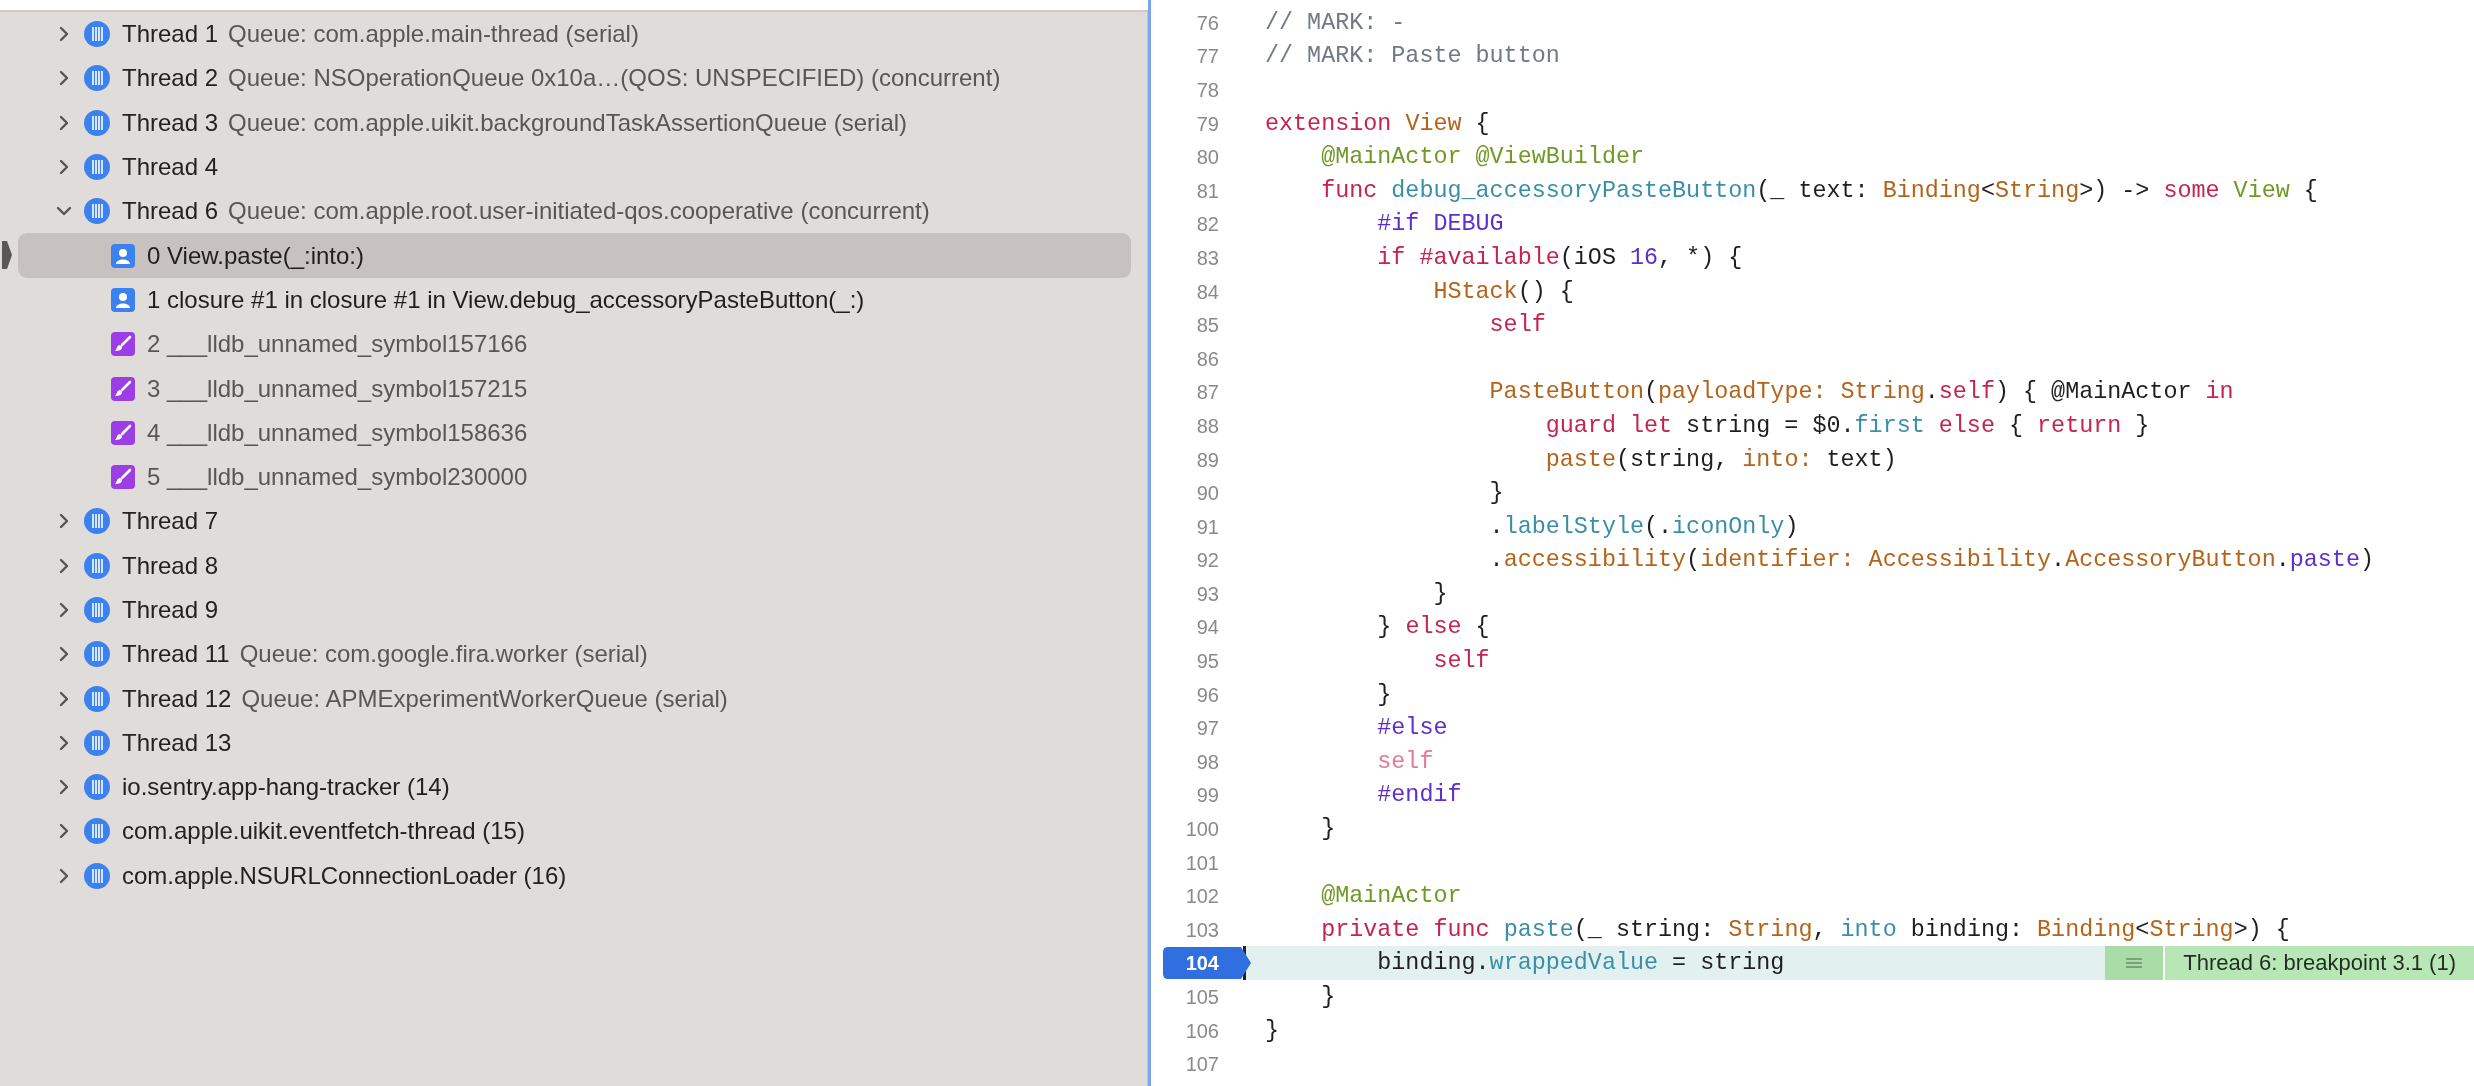  I want to click on thread-name: Thread 7, so click(170, 521).